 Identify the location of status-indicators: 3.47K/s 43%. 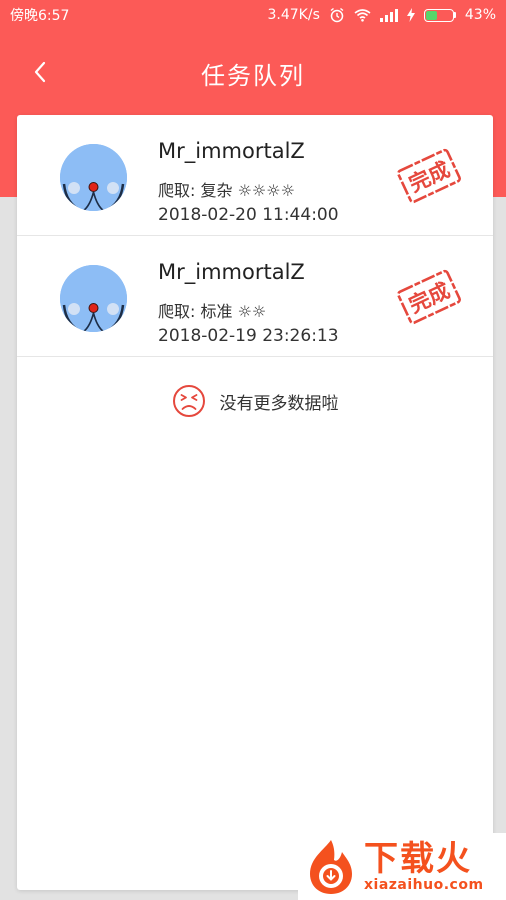
(382, 15).